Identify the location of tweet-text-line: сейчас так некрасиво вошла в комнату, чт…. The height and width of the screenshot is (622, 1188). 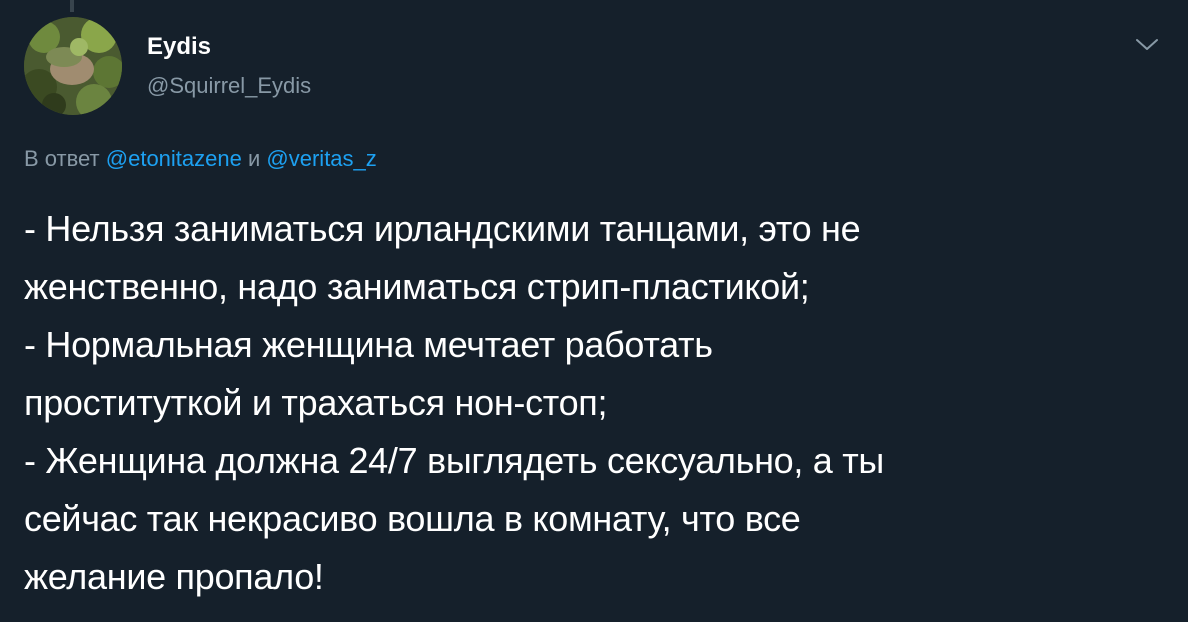
(412, 518).